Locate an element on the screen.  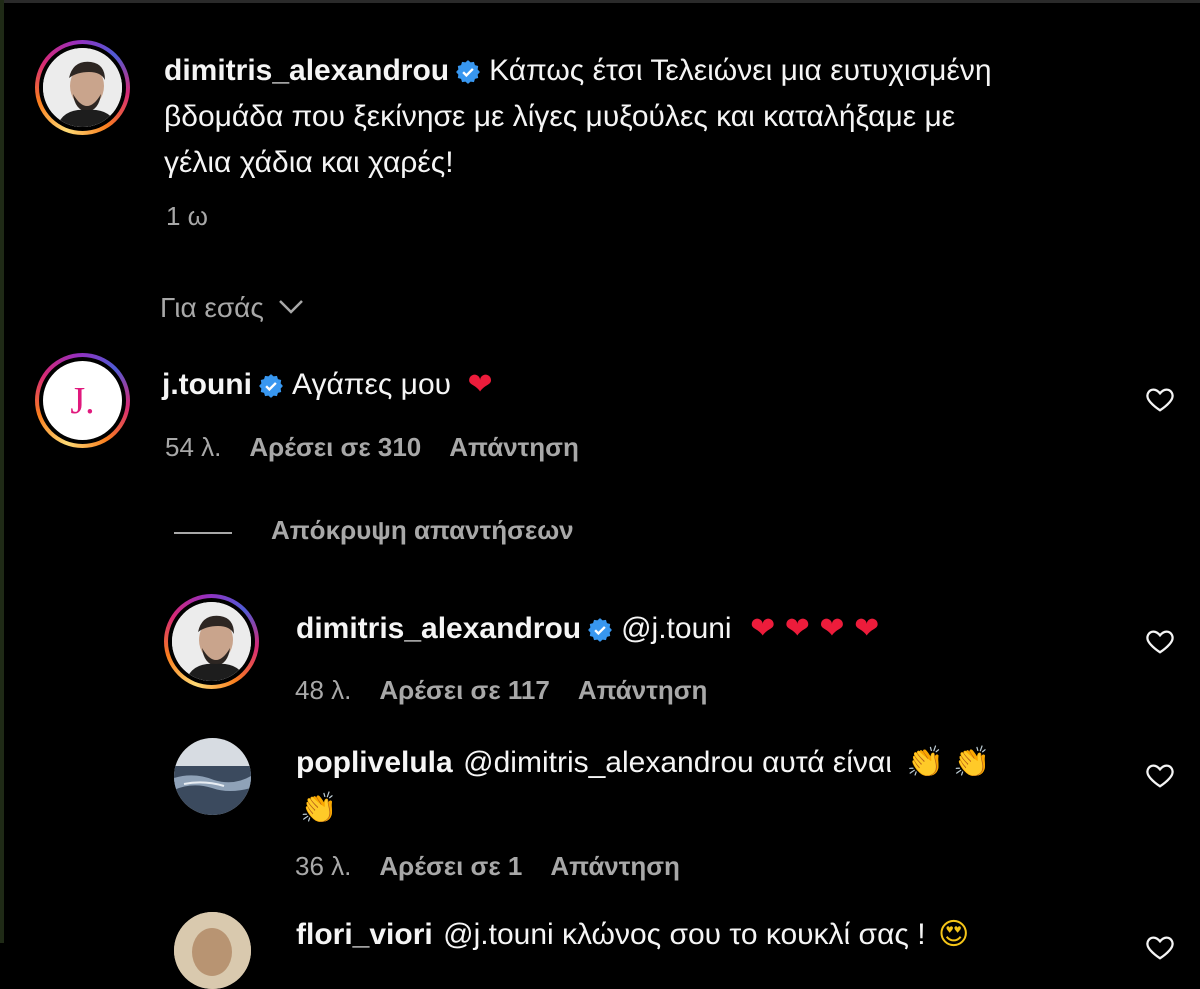
window-left-border is located at coordinates (2, 471).